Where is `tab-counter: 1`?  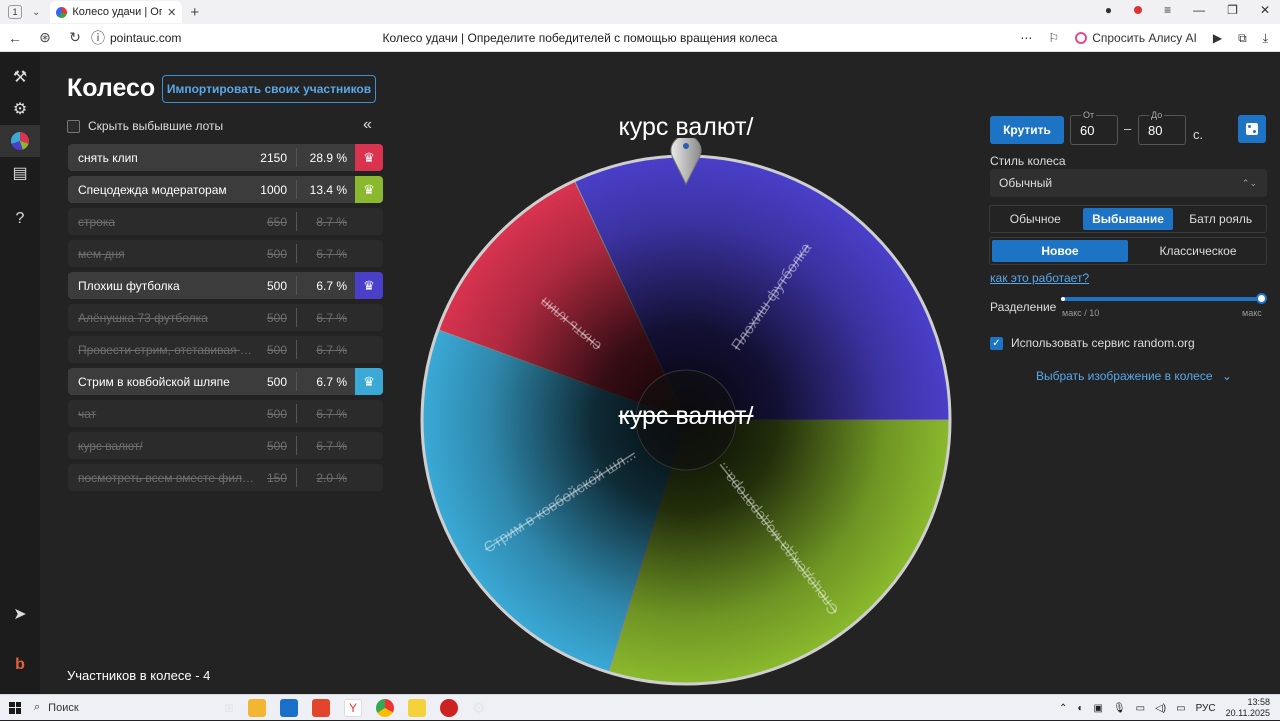
tab-counter: 1 is located at coordinates (15, 12).